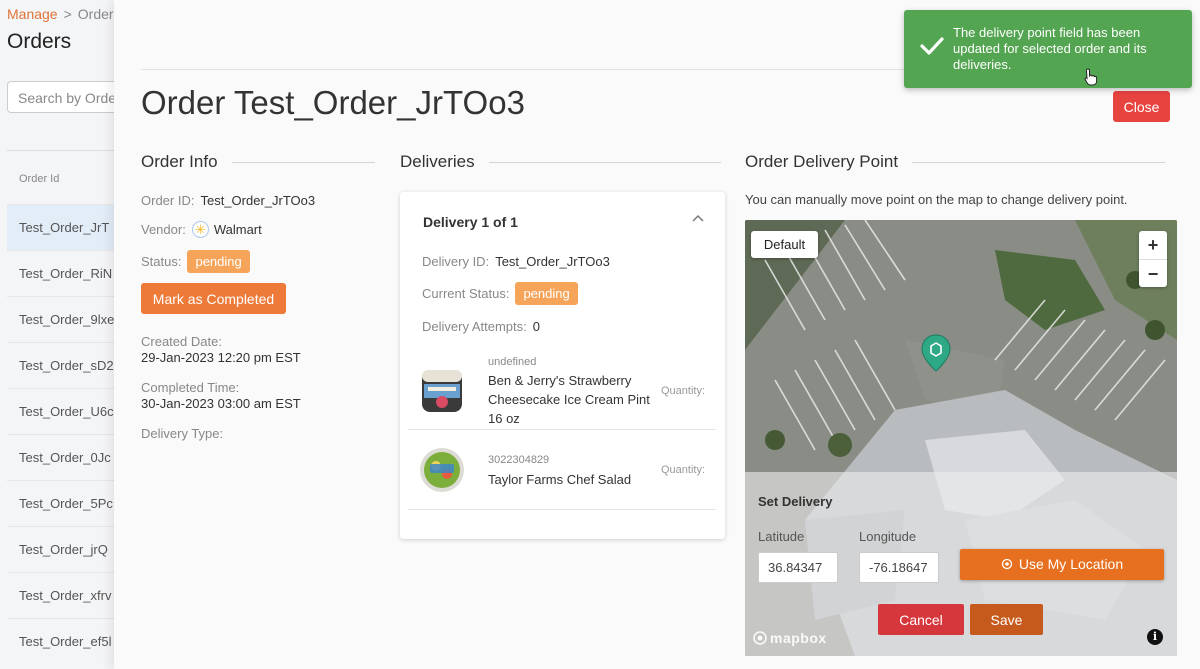 The height and width of the screenshot is (669, 1200). I want to click on attempts-label: Delivery Attempts:, so click(474, 326).